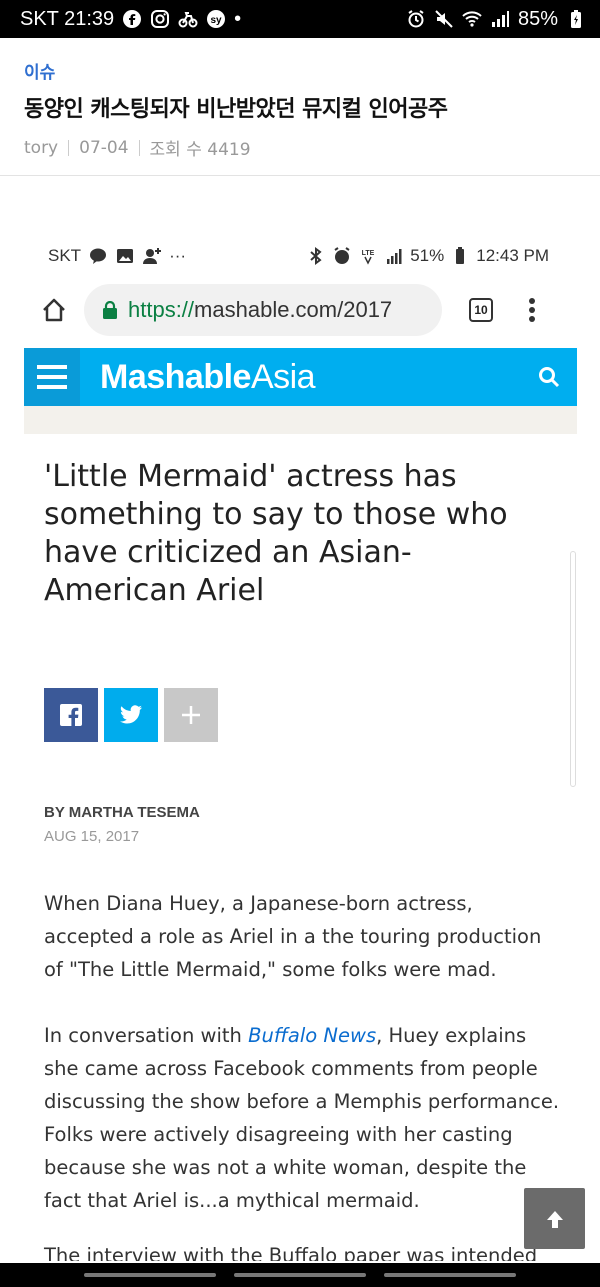 Image resolution: width=600 pixels, height=1287 pixels. Describe the element at coordinates (316, 256) in the screenshot. I see `bluetooth-icon` at that location.